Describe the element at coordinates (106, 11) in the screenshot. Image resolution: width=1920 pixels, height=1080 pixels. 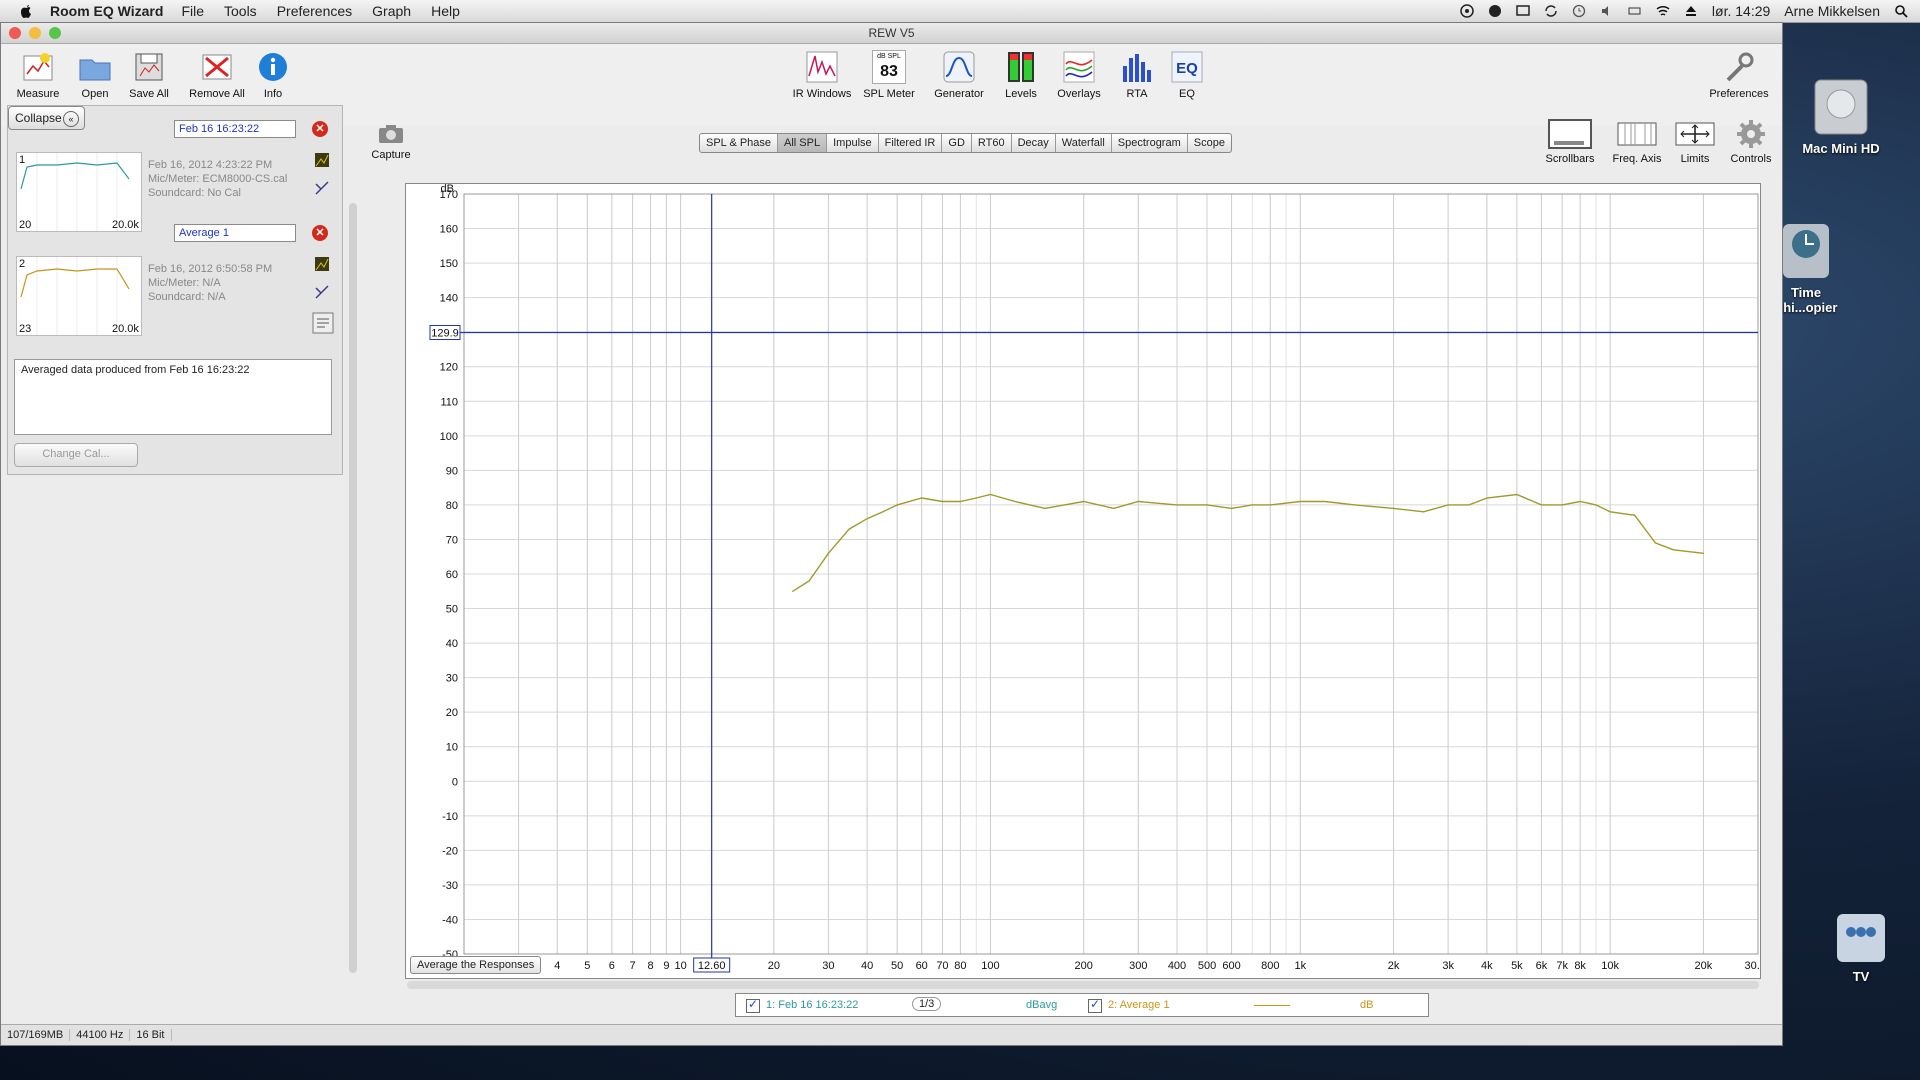
I see `app-menu: Room EQ Wizard` at that location.